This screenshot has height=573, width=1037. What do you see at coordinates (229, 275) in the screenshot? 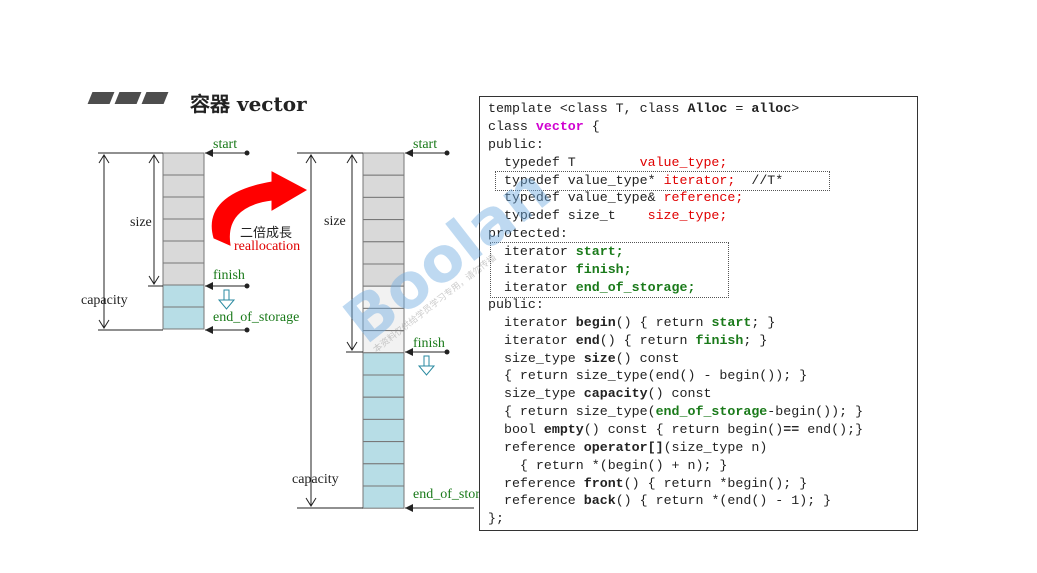
I see `small-finish-label: finish` at bounding box center [229, 275].